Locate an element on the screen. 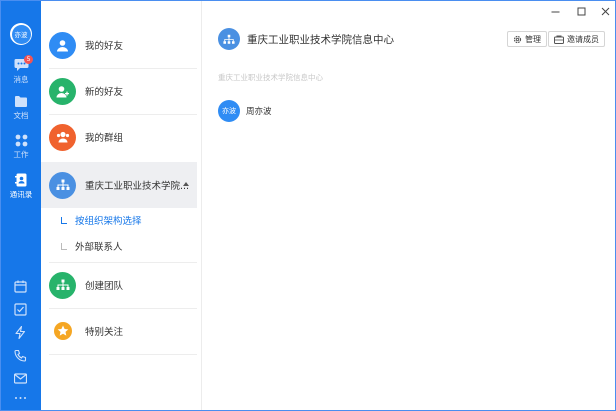 The width and height of the screenshot is (616, 411). member-avatar: 亦波 is located at coordinates (229, 111).